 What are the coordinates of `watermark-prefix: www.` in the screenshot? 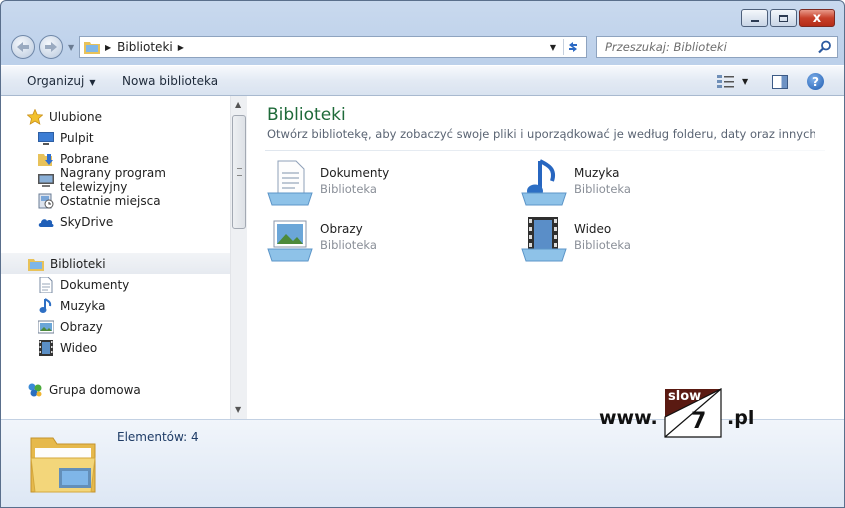 It's located at (628, 418).